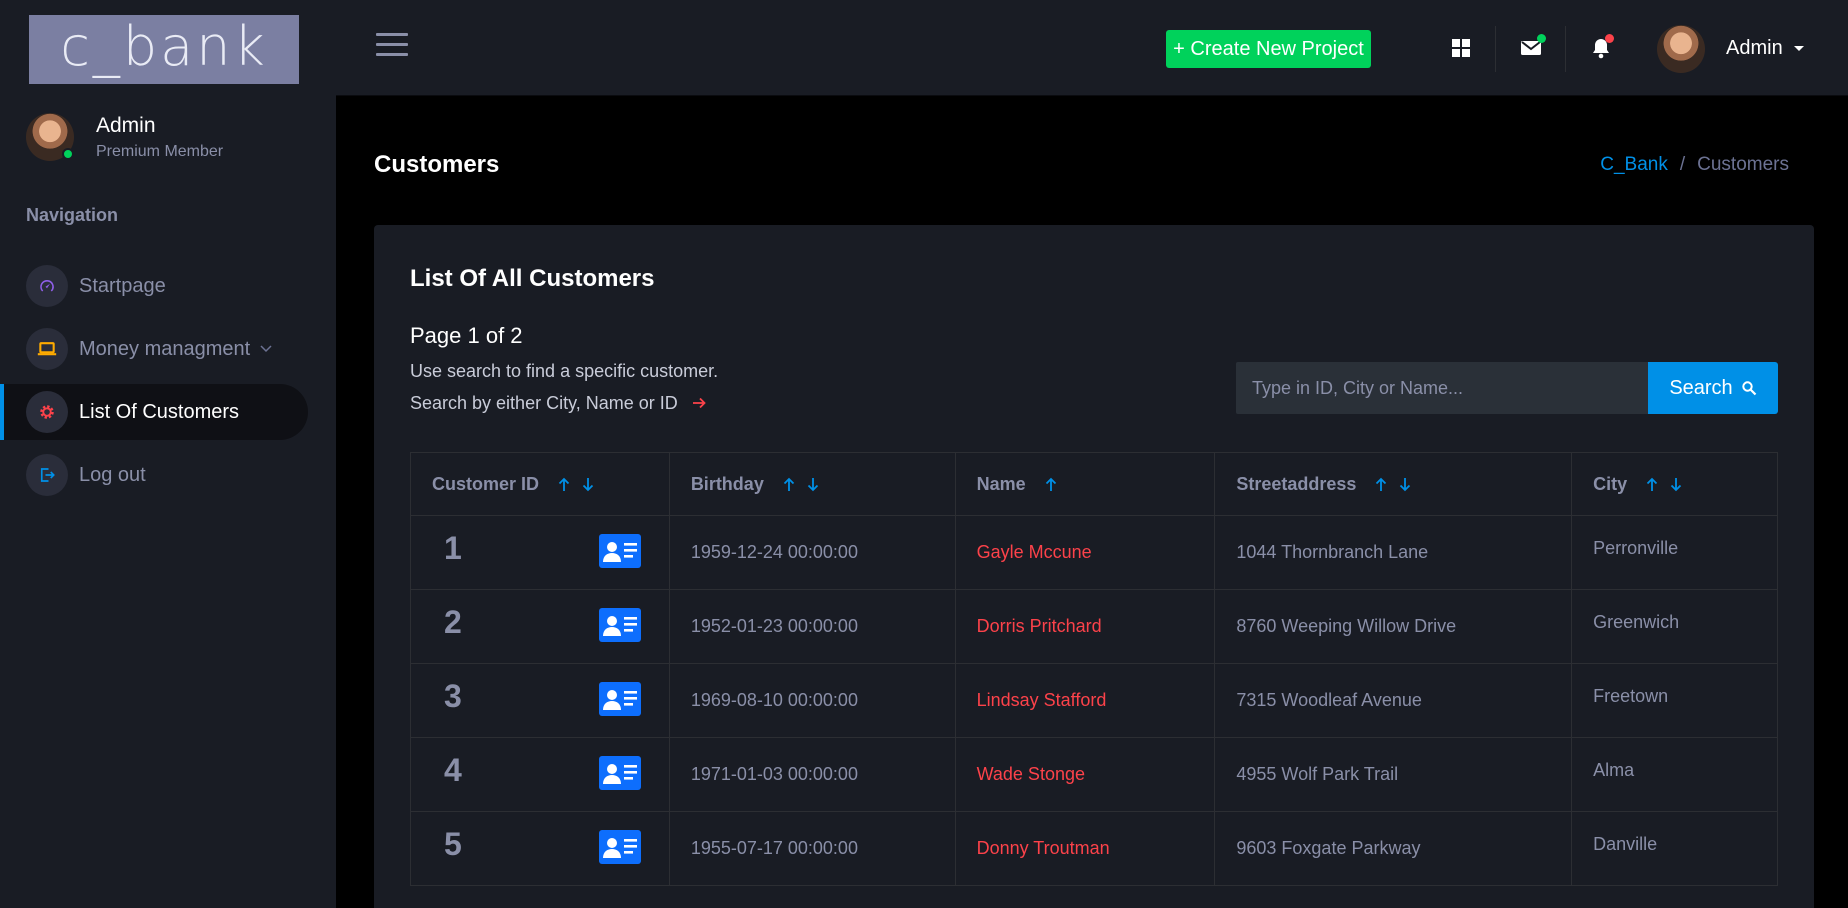  Describe the element at coordinates (50, 137) in the screenshot. I see `avatar` at that location.